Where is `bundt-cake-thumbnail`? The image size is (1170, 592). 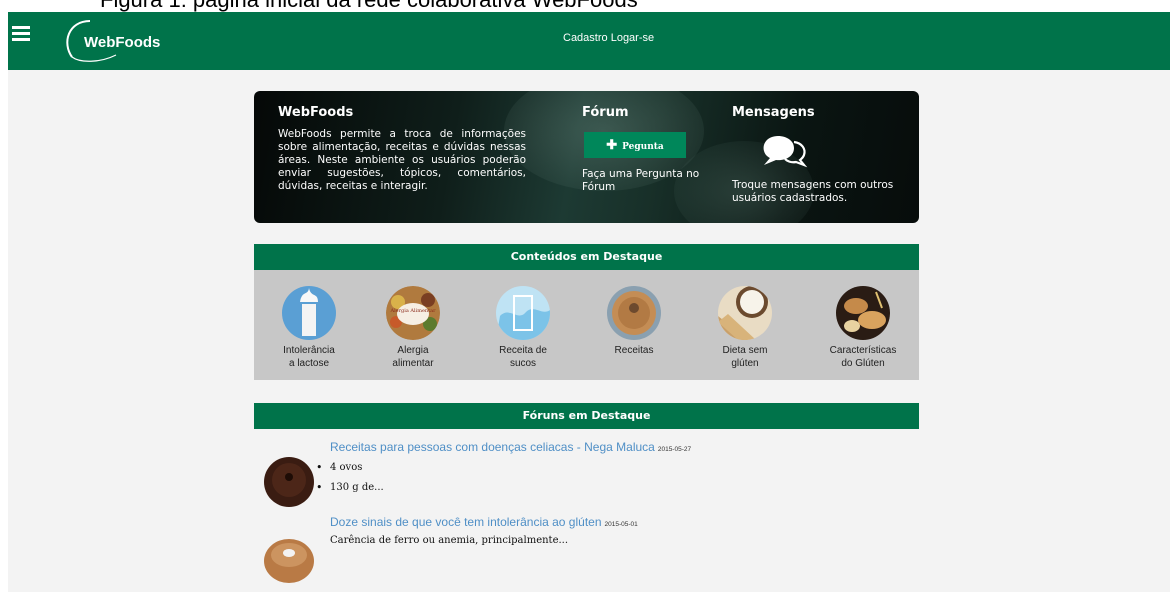
bundt-cake-thumbnail is located at coordinates (289, 558).